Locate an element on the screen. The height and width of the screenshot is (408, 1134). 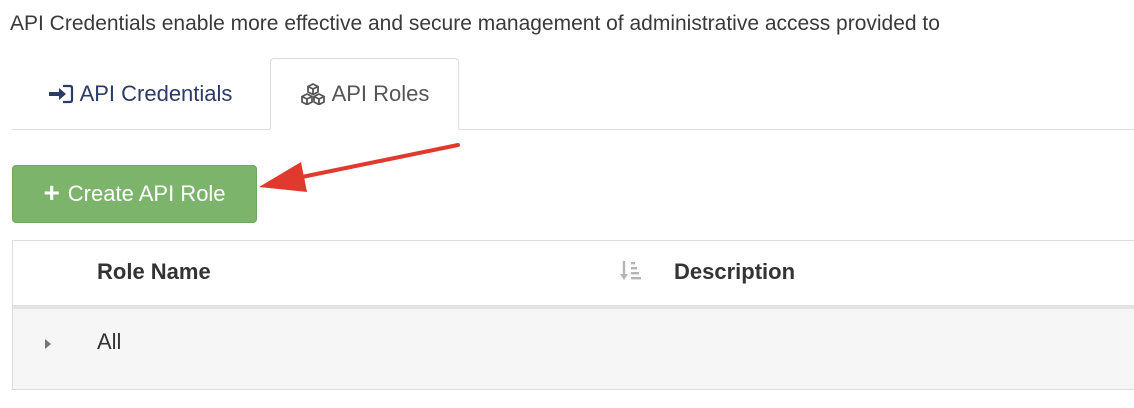
tab-api-credentials: API Credentials is located at coordinates (140, 93).